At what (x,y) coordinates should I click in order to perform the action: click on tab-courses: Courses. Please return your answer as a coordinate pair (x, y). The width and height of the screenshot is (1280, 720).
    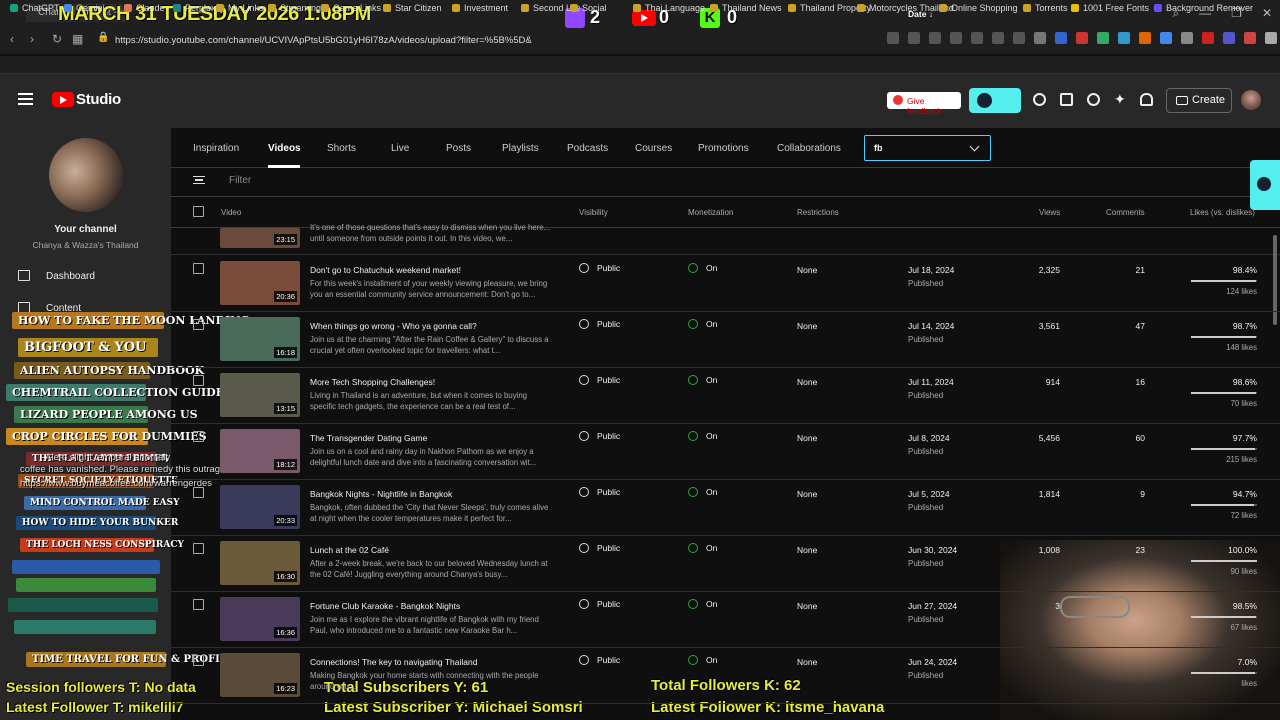
    Looking at the image, I should click on (653, 148).